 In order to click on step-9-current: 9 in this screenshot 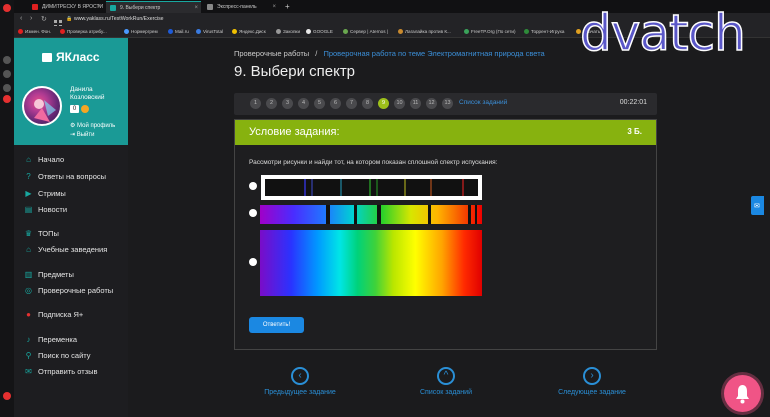, I will do `click(383, 103)`.